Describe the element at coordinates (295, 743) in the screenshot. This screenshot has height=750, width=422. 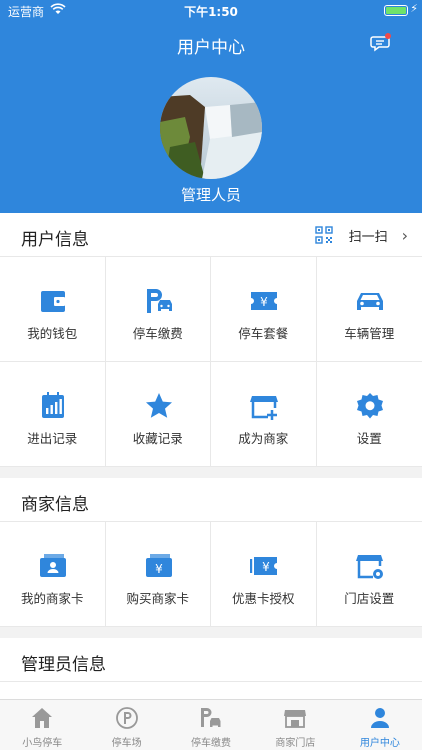
I see `tab-label: 商家门店` at that location.